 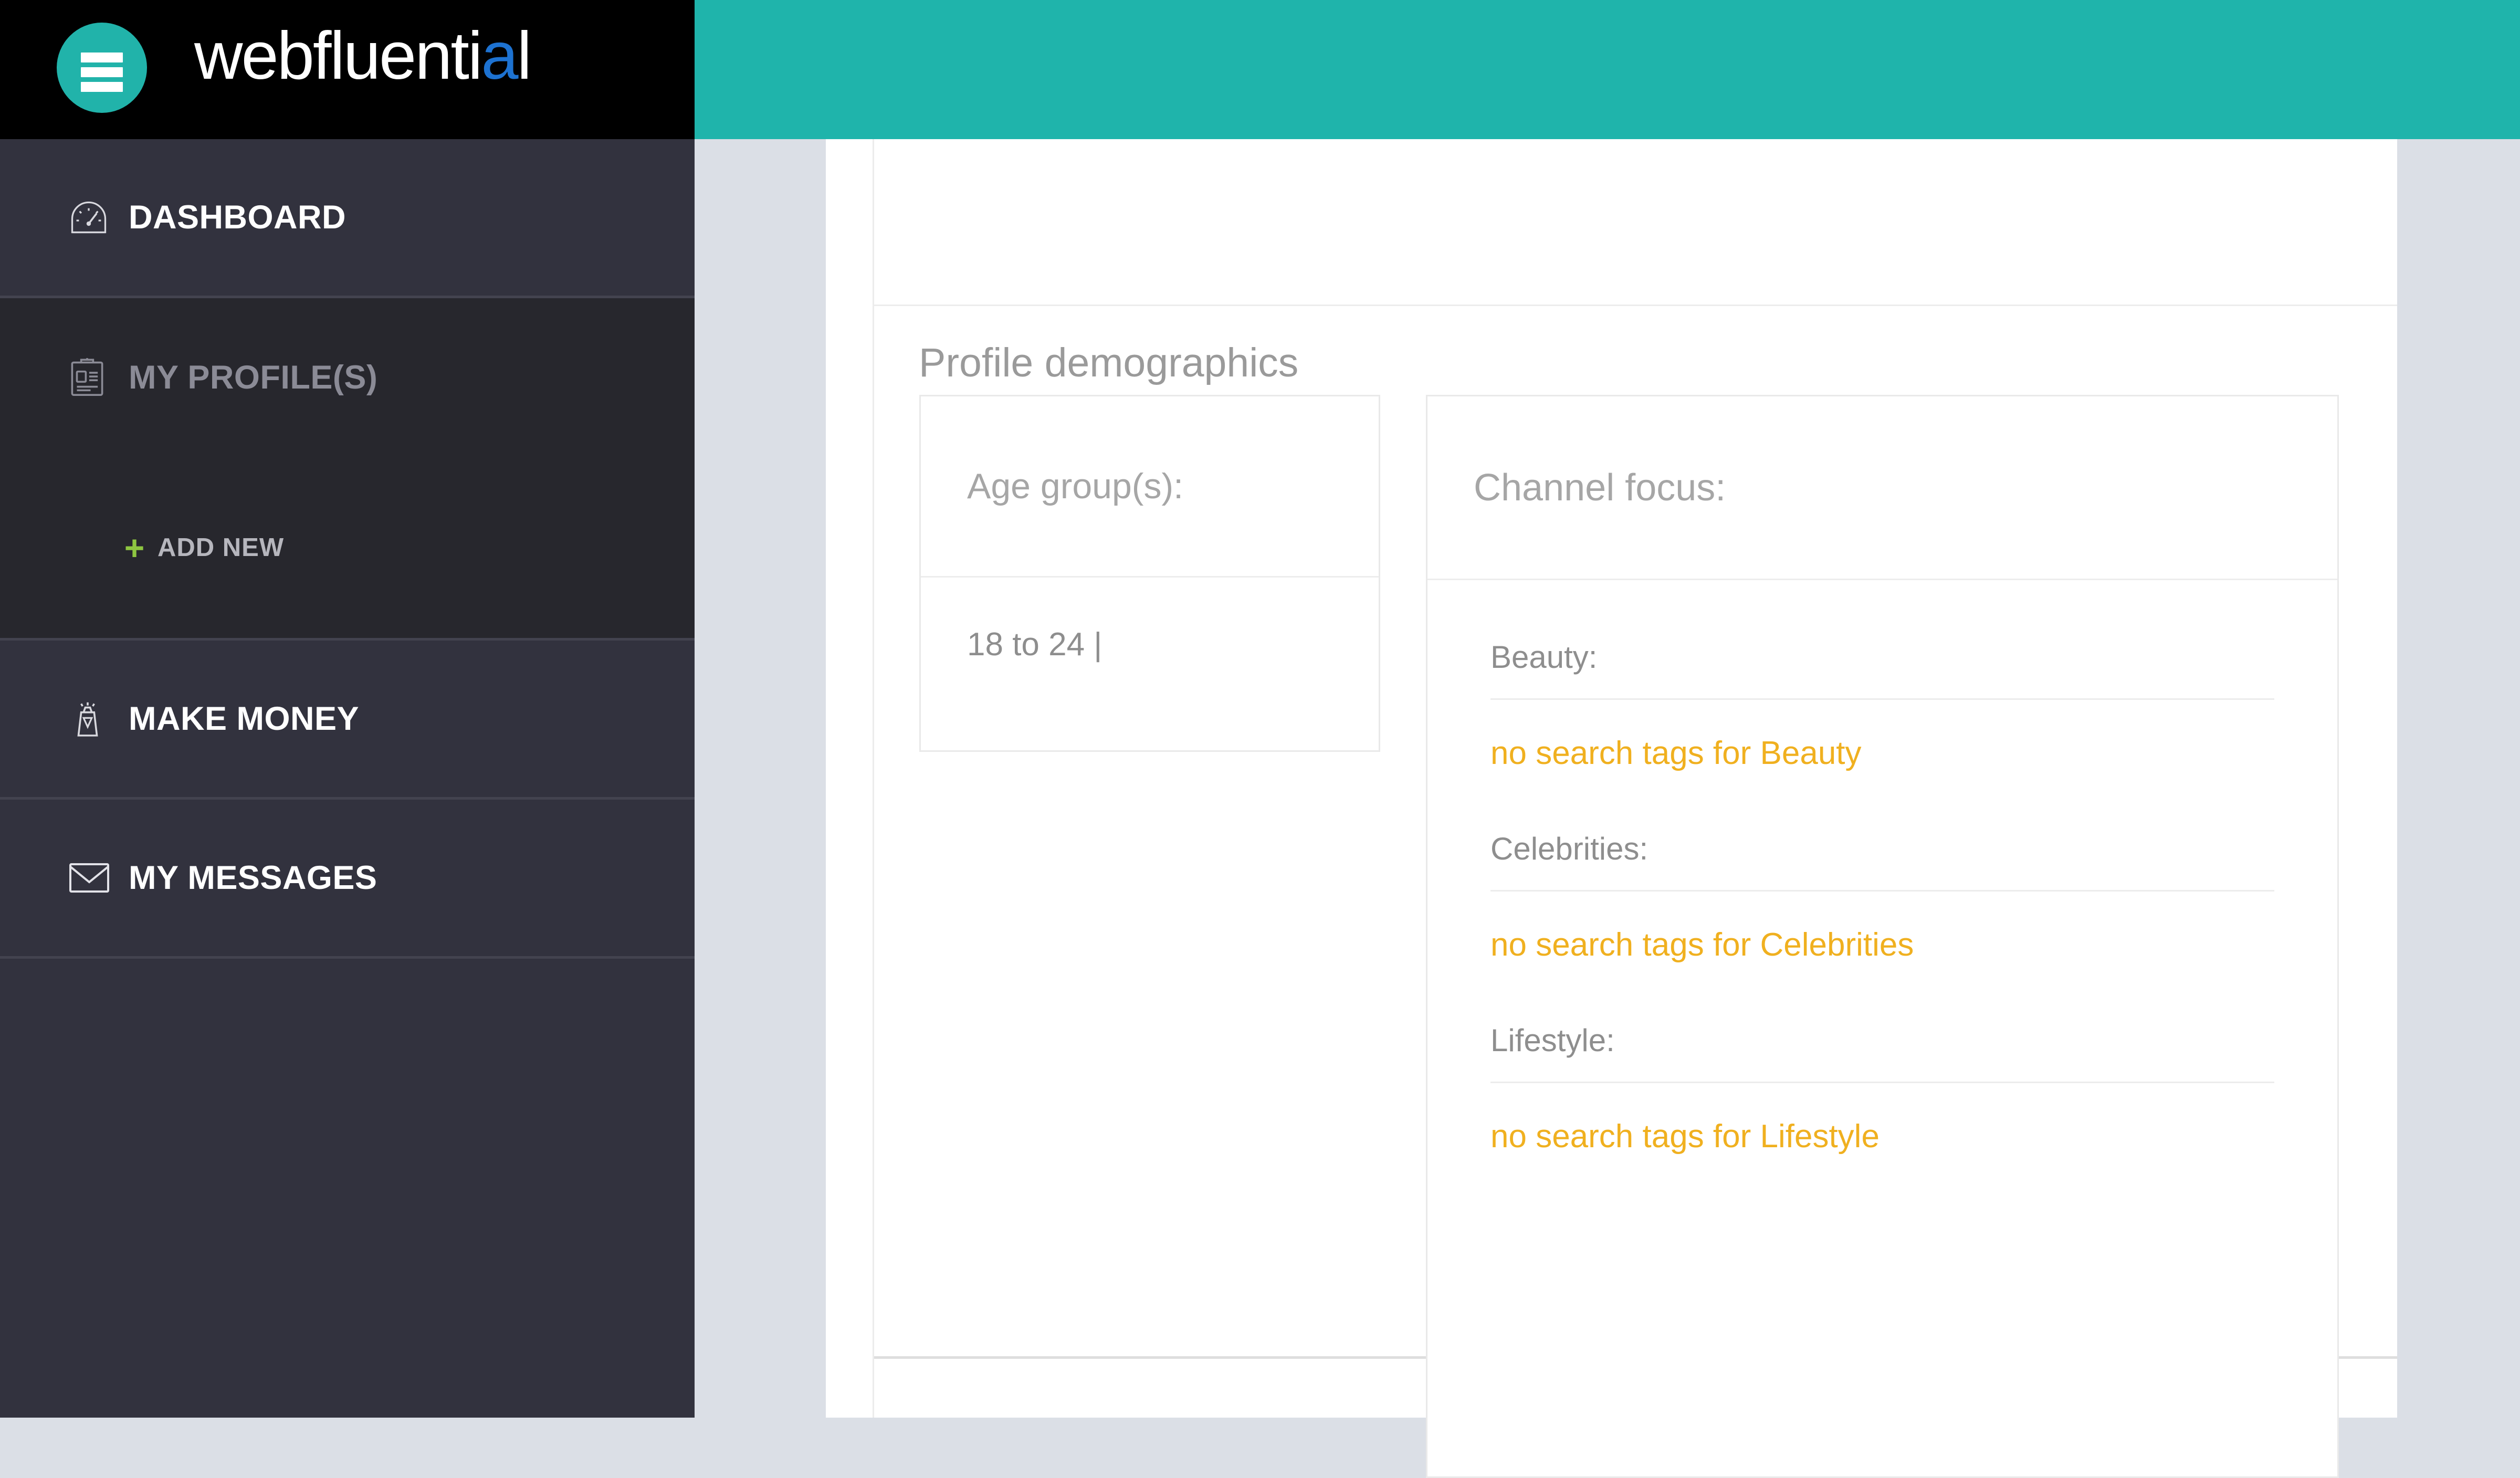 I want to click on age-group-label: Age group(s):, so click(x=1075, y=486).